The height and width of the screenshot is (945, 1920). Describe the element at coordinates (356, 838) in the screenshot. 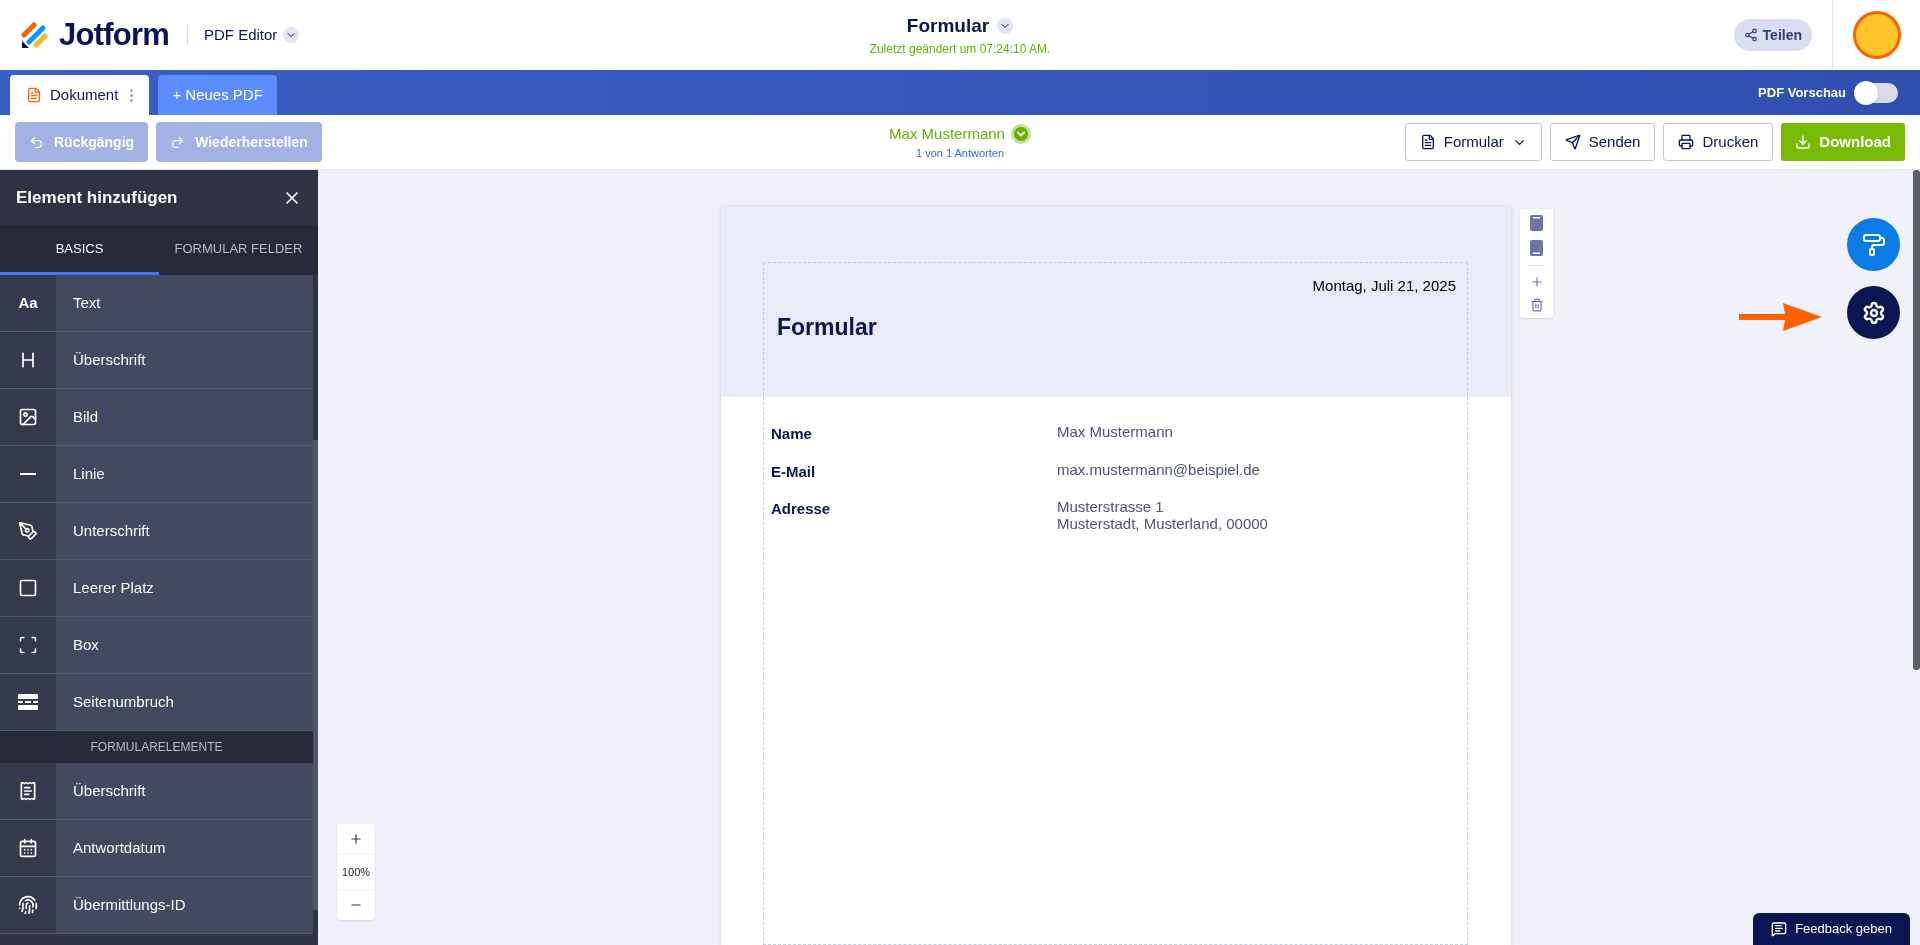

I see `zoom-in-icon` at that location.